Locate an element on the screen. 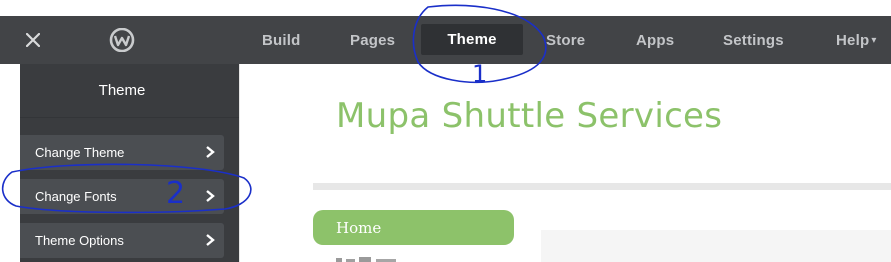 The width and height of the screenshot is (891, 262). close-editor-button is located at coordinates (33, 40).